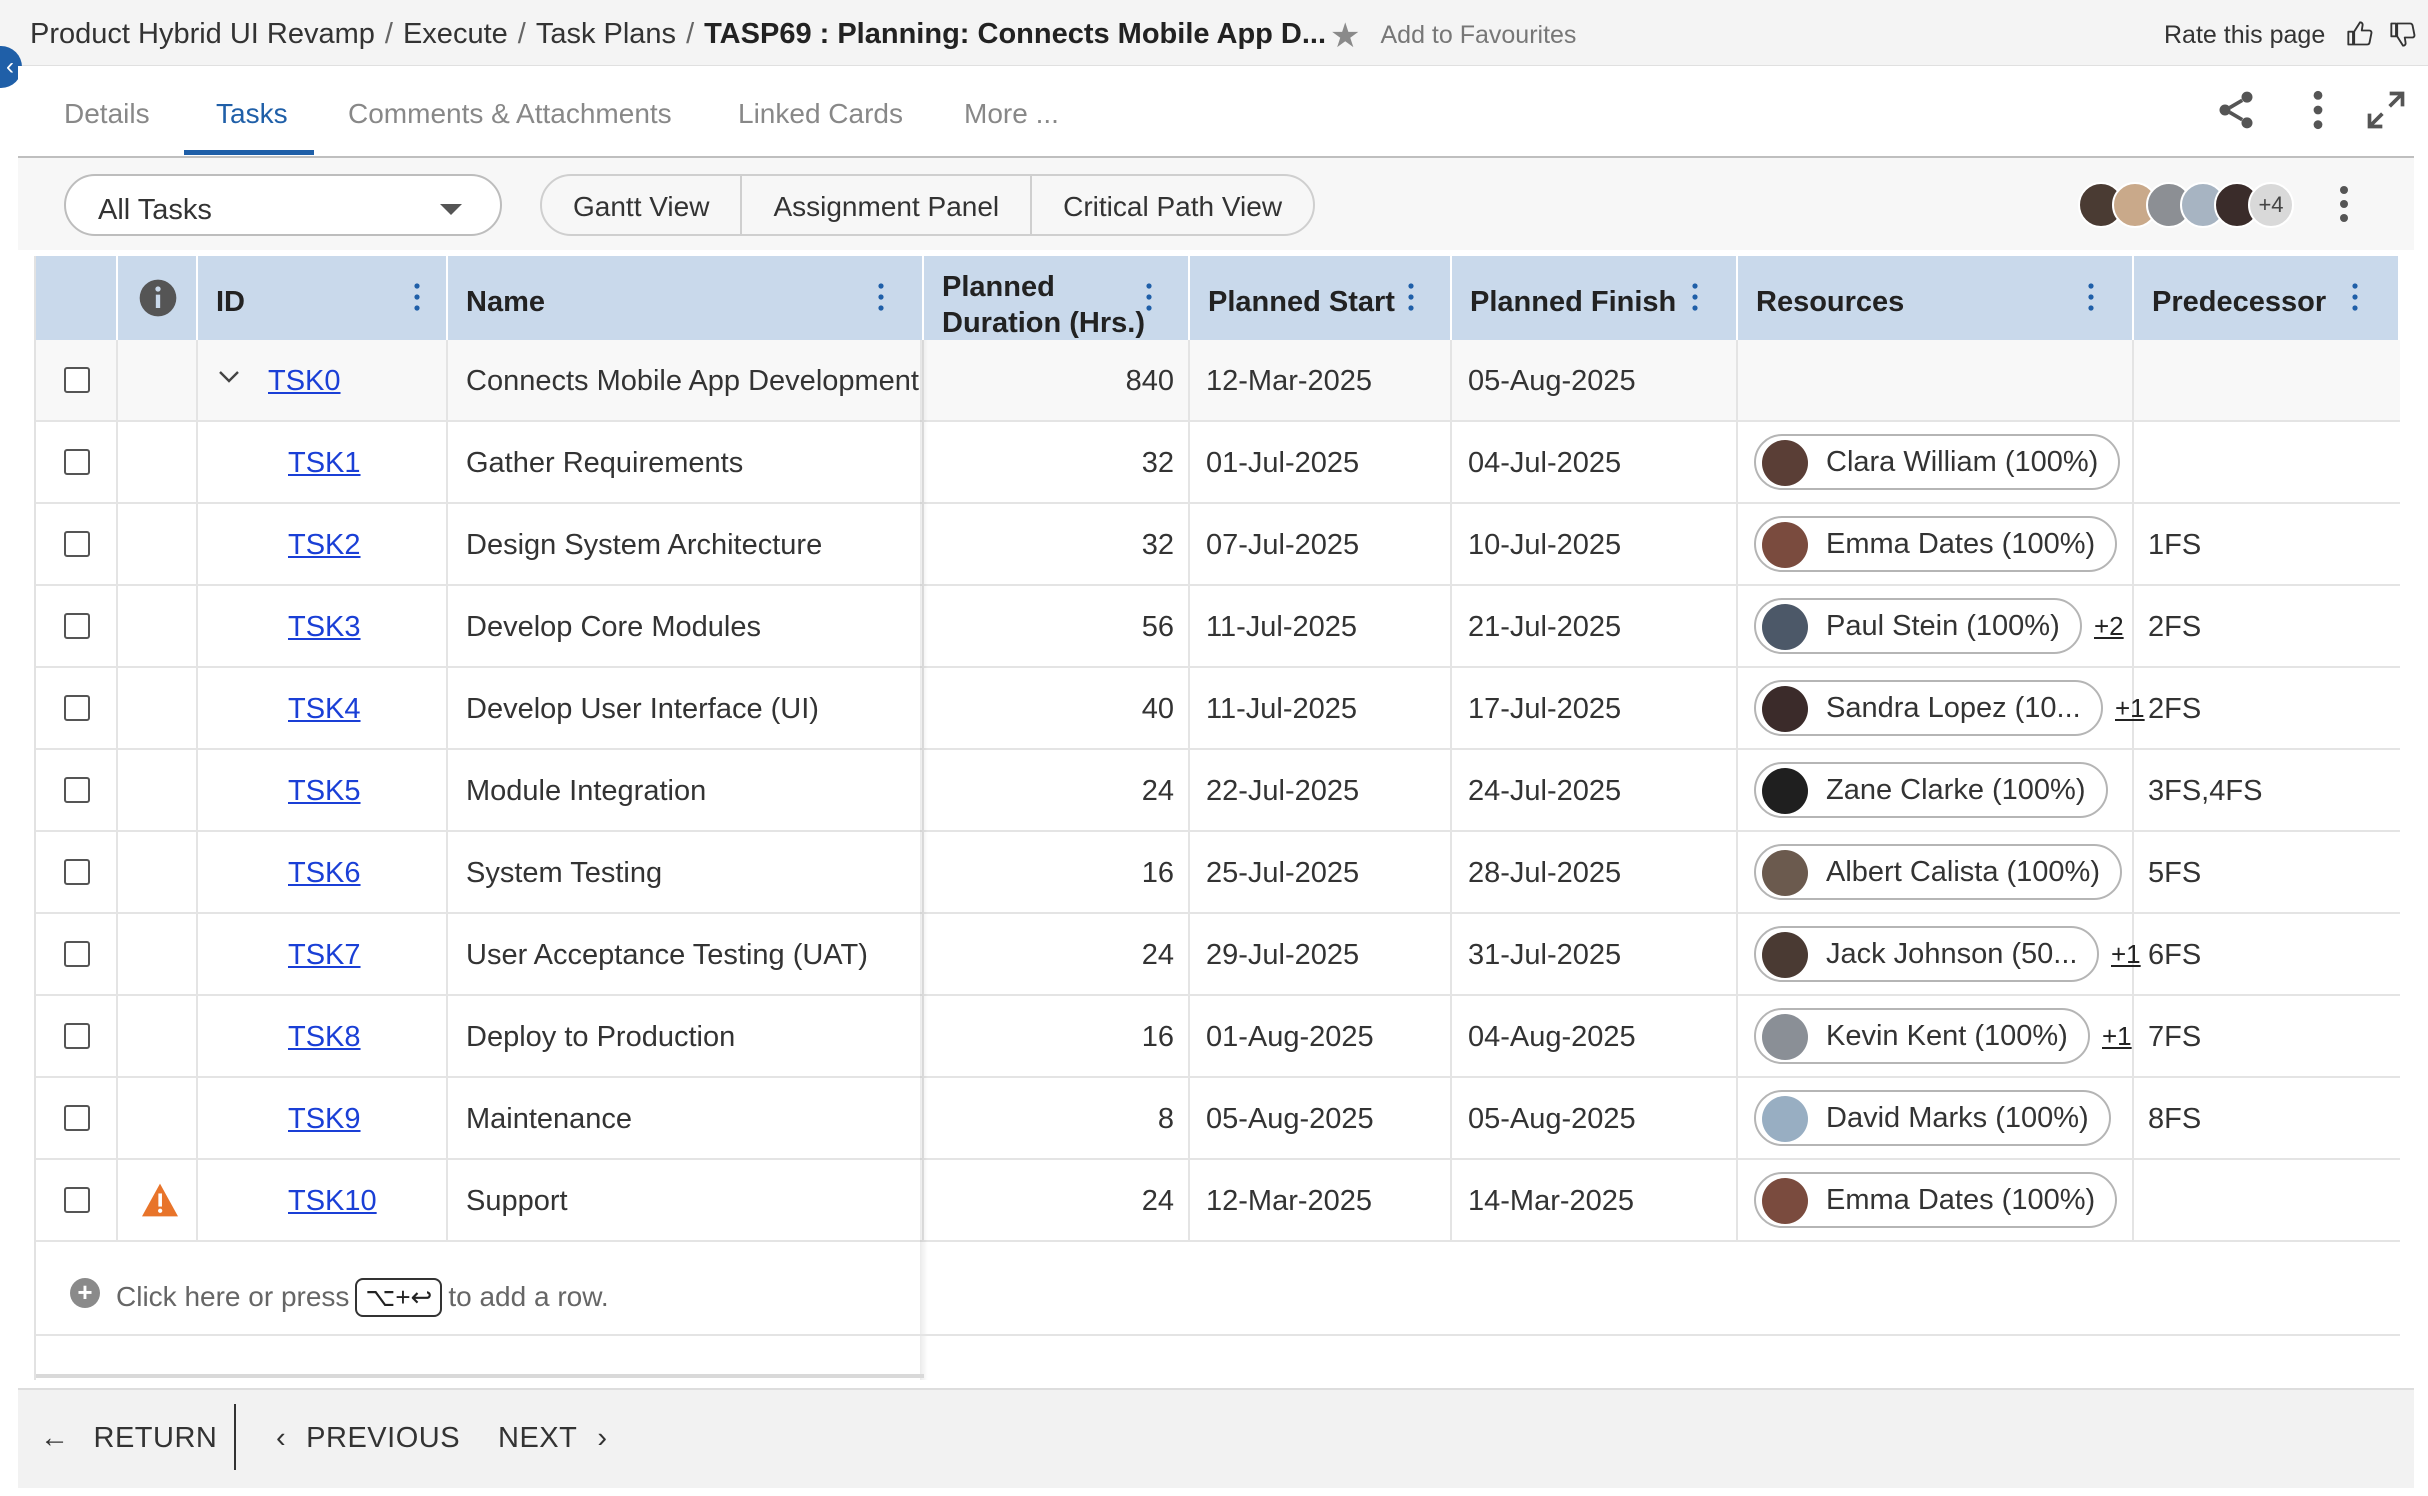 This screenshot has width=2428, height=1496. Describe the element at coordinates (2267, 545) in the screenshot. I see `row-predecessor-cell: 1FS` at that location.